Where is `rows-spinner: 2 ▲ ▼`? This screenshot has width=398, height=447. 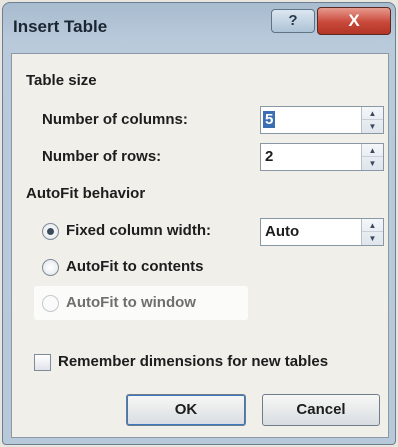 rows-spinner: 2 ▲ ▼ is located at coordinates (322, 157).